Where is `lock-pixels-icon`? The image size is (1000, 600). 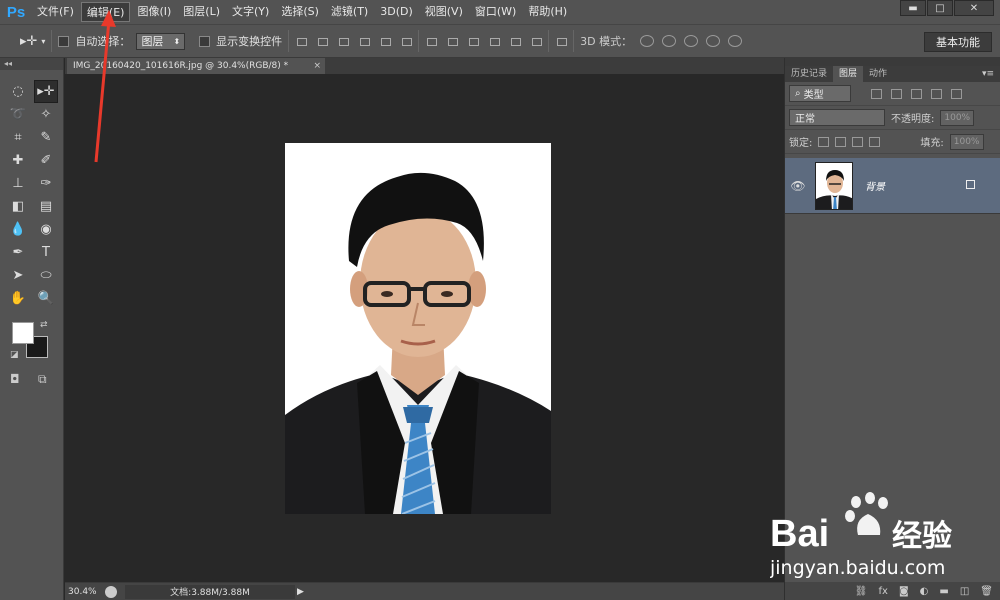 lock-pixels-icon is located at coordinates (841, 141).